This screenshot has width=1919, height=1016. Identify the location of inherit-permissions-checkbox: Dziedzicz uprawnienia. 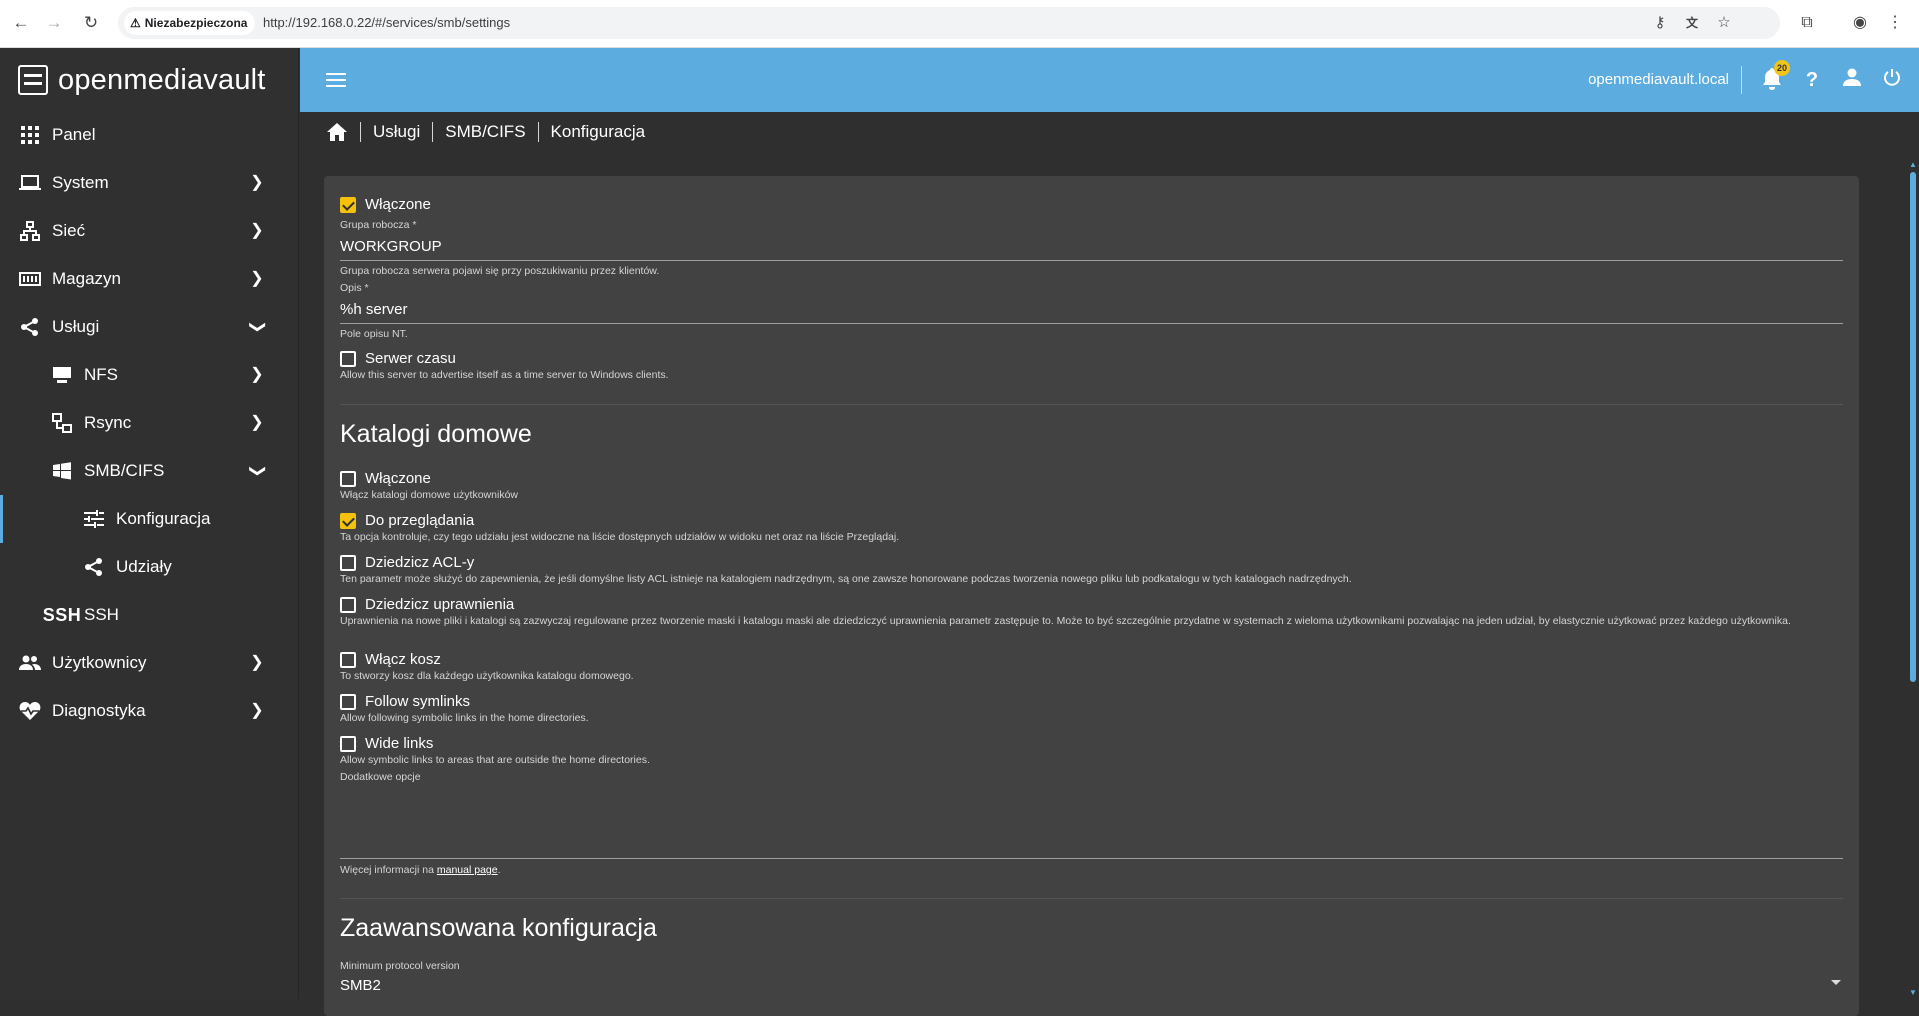
(427, 604).